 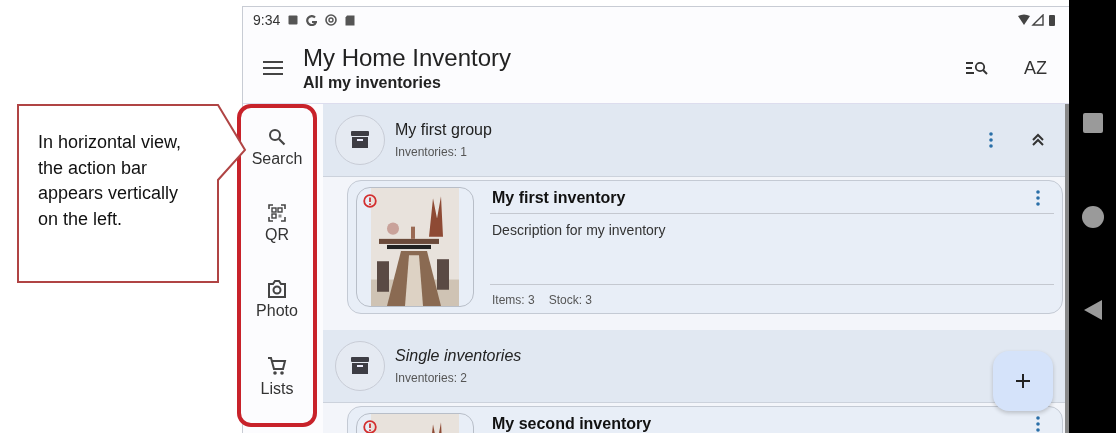 I want to click on items-count: Items: 3, so click(x=513, y=300).